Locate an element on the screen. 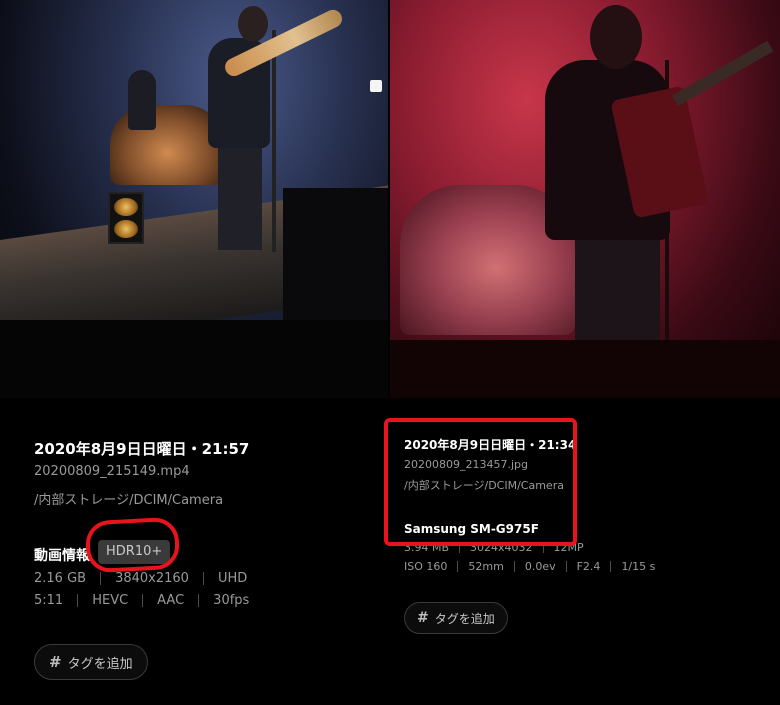 The height and width of the screenshot is (705, 780). file-path: /内部ストレージ/DCIM/Camera is located at coordinates (129, 500).